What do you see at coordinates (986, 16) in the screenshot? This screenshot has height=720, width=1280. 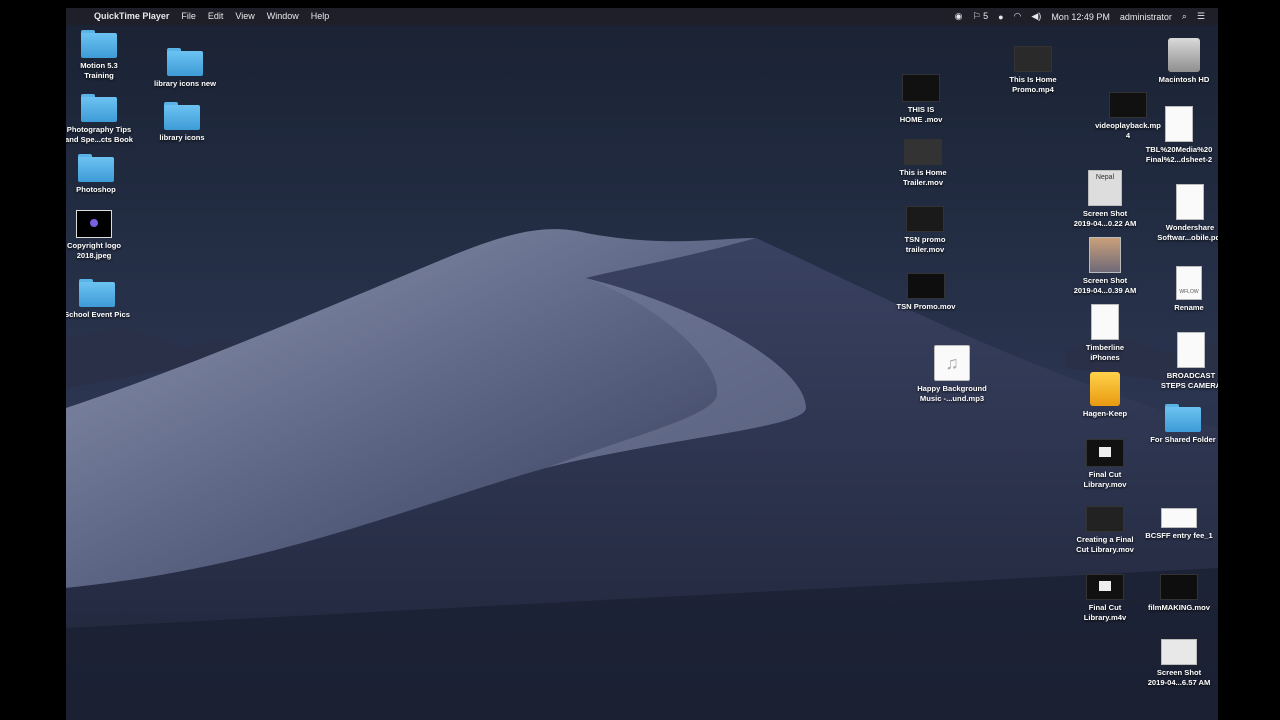 I see `status-count-label: 5` at bounding box center [986, 16].